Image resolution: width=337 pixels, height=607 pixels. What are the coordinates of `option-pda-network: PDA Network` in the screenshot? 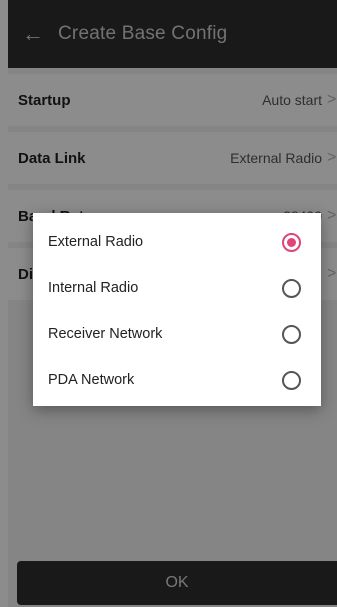 It's located at (177, 380).